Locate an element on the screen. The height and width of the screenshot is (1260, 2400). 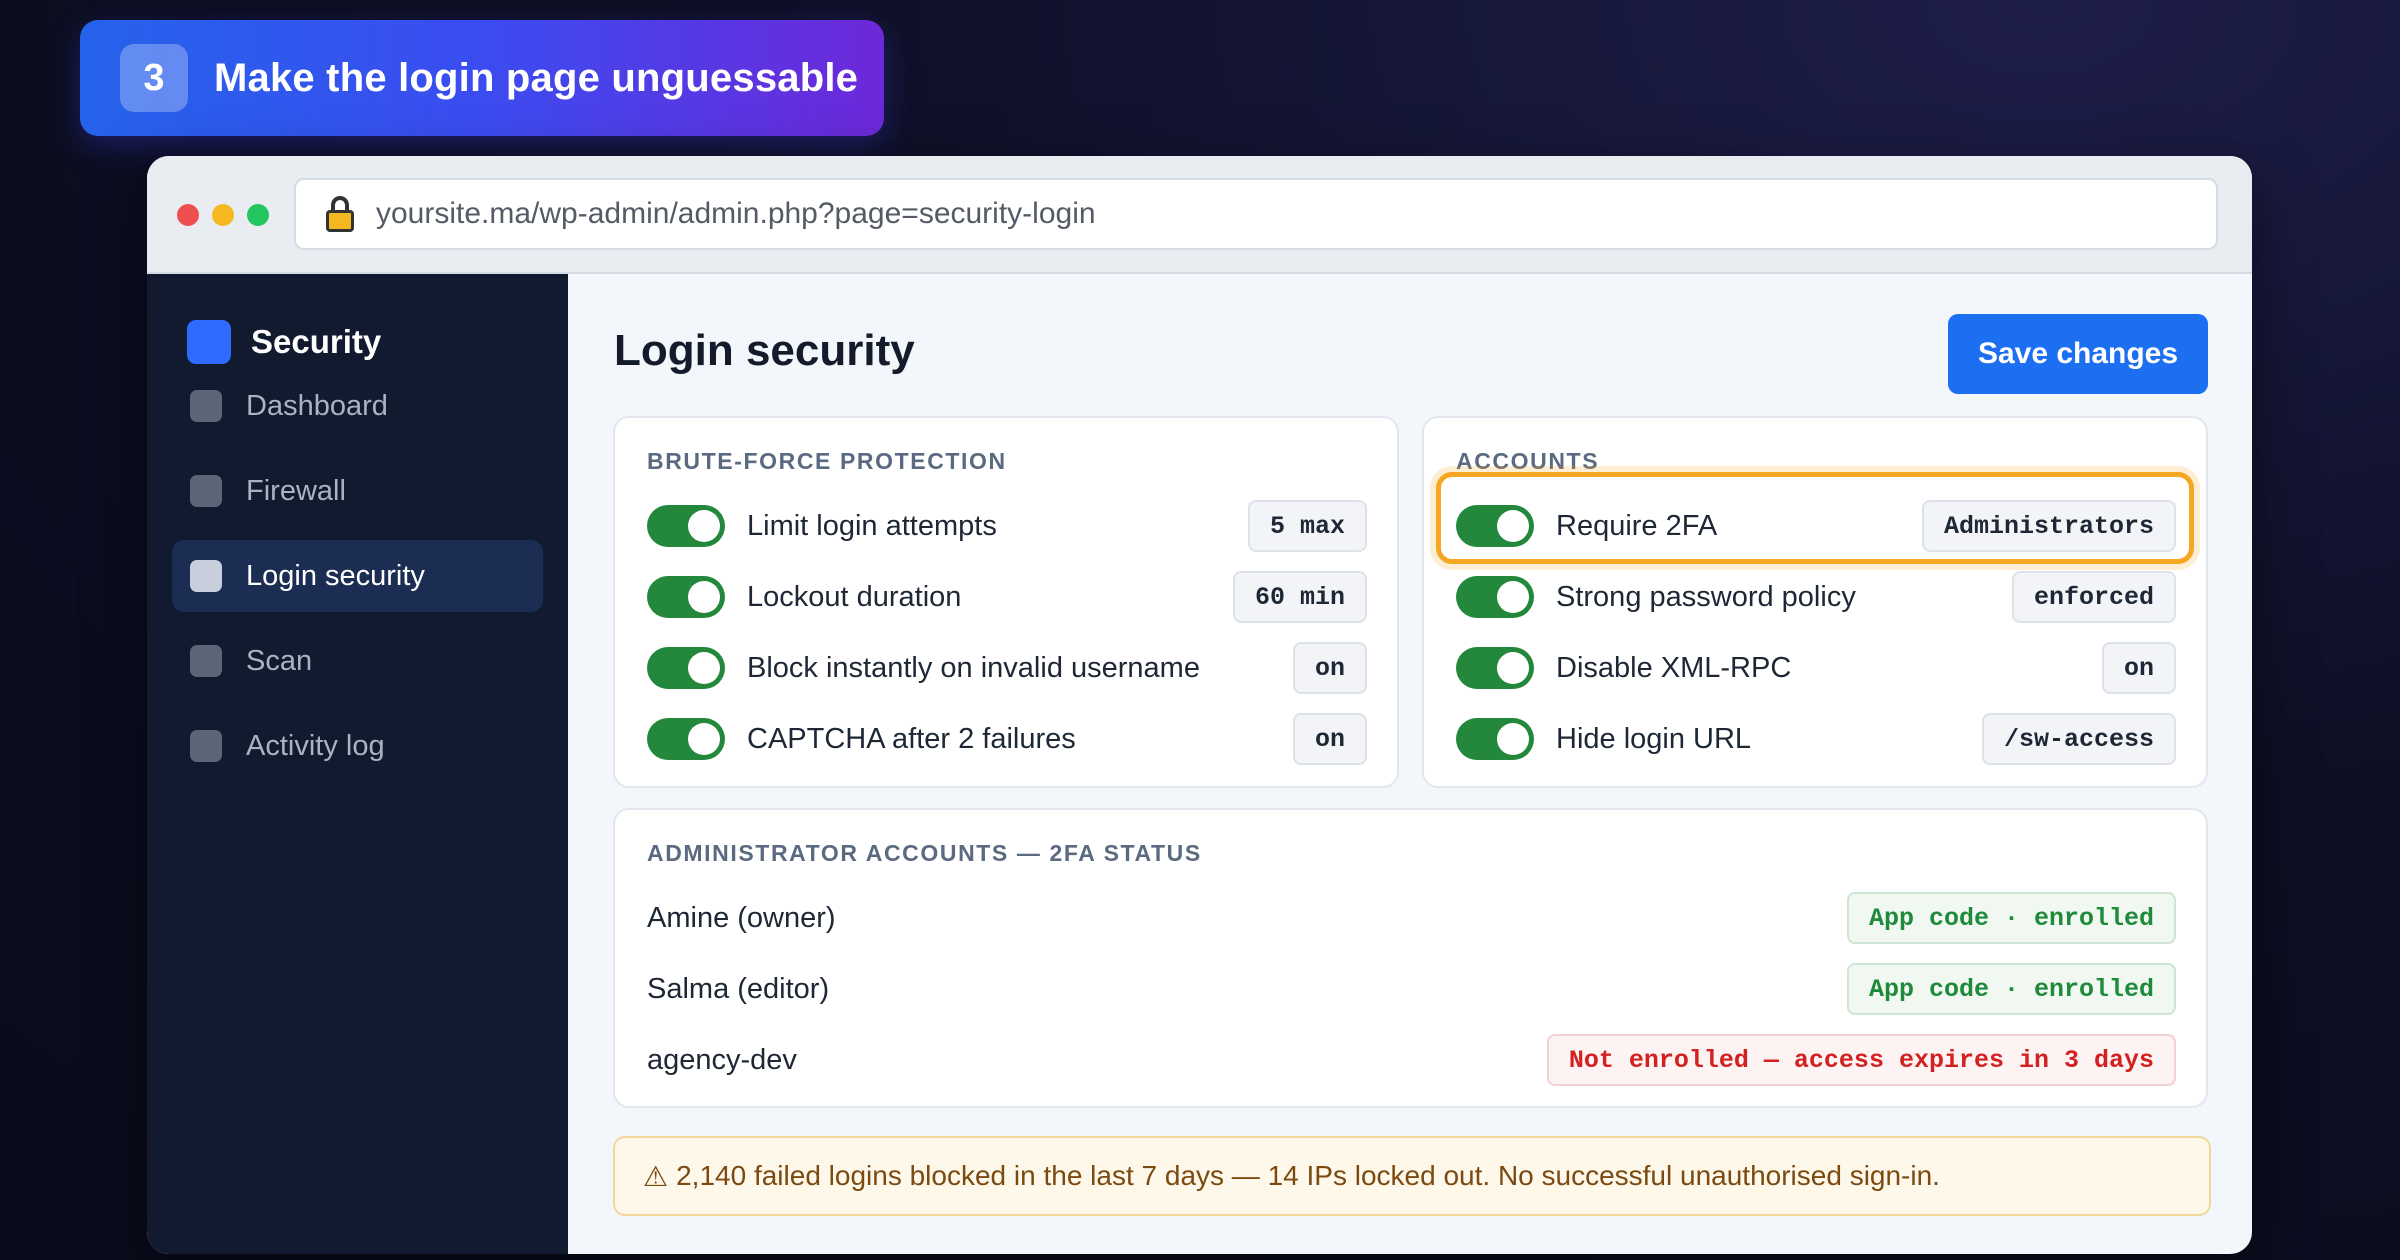
card-heading: BRUTE-FORCE PROTECTION is located at coordinates (827, 461).